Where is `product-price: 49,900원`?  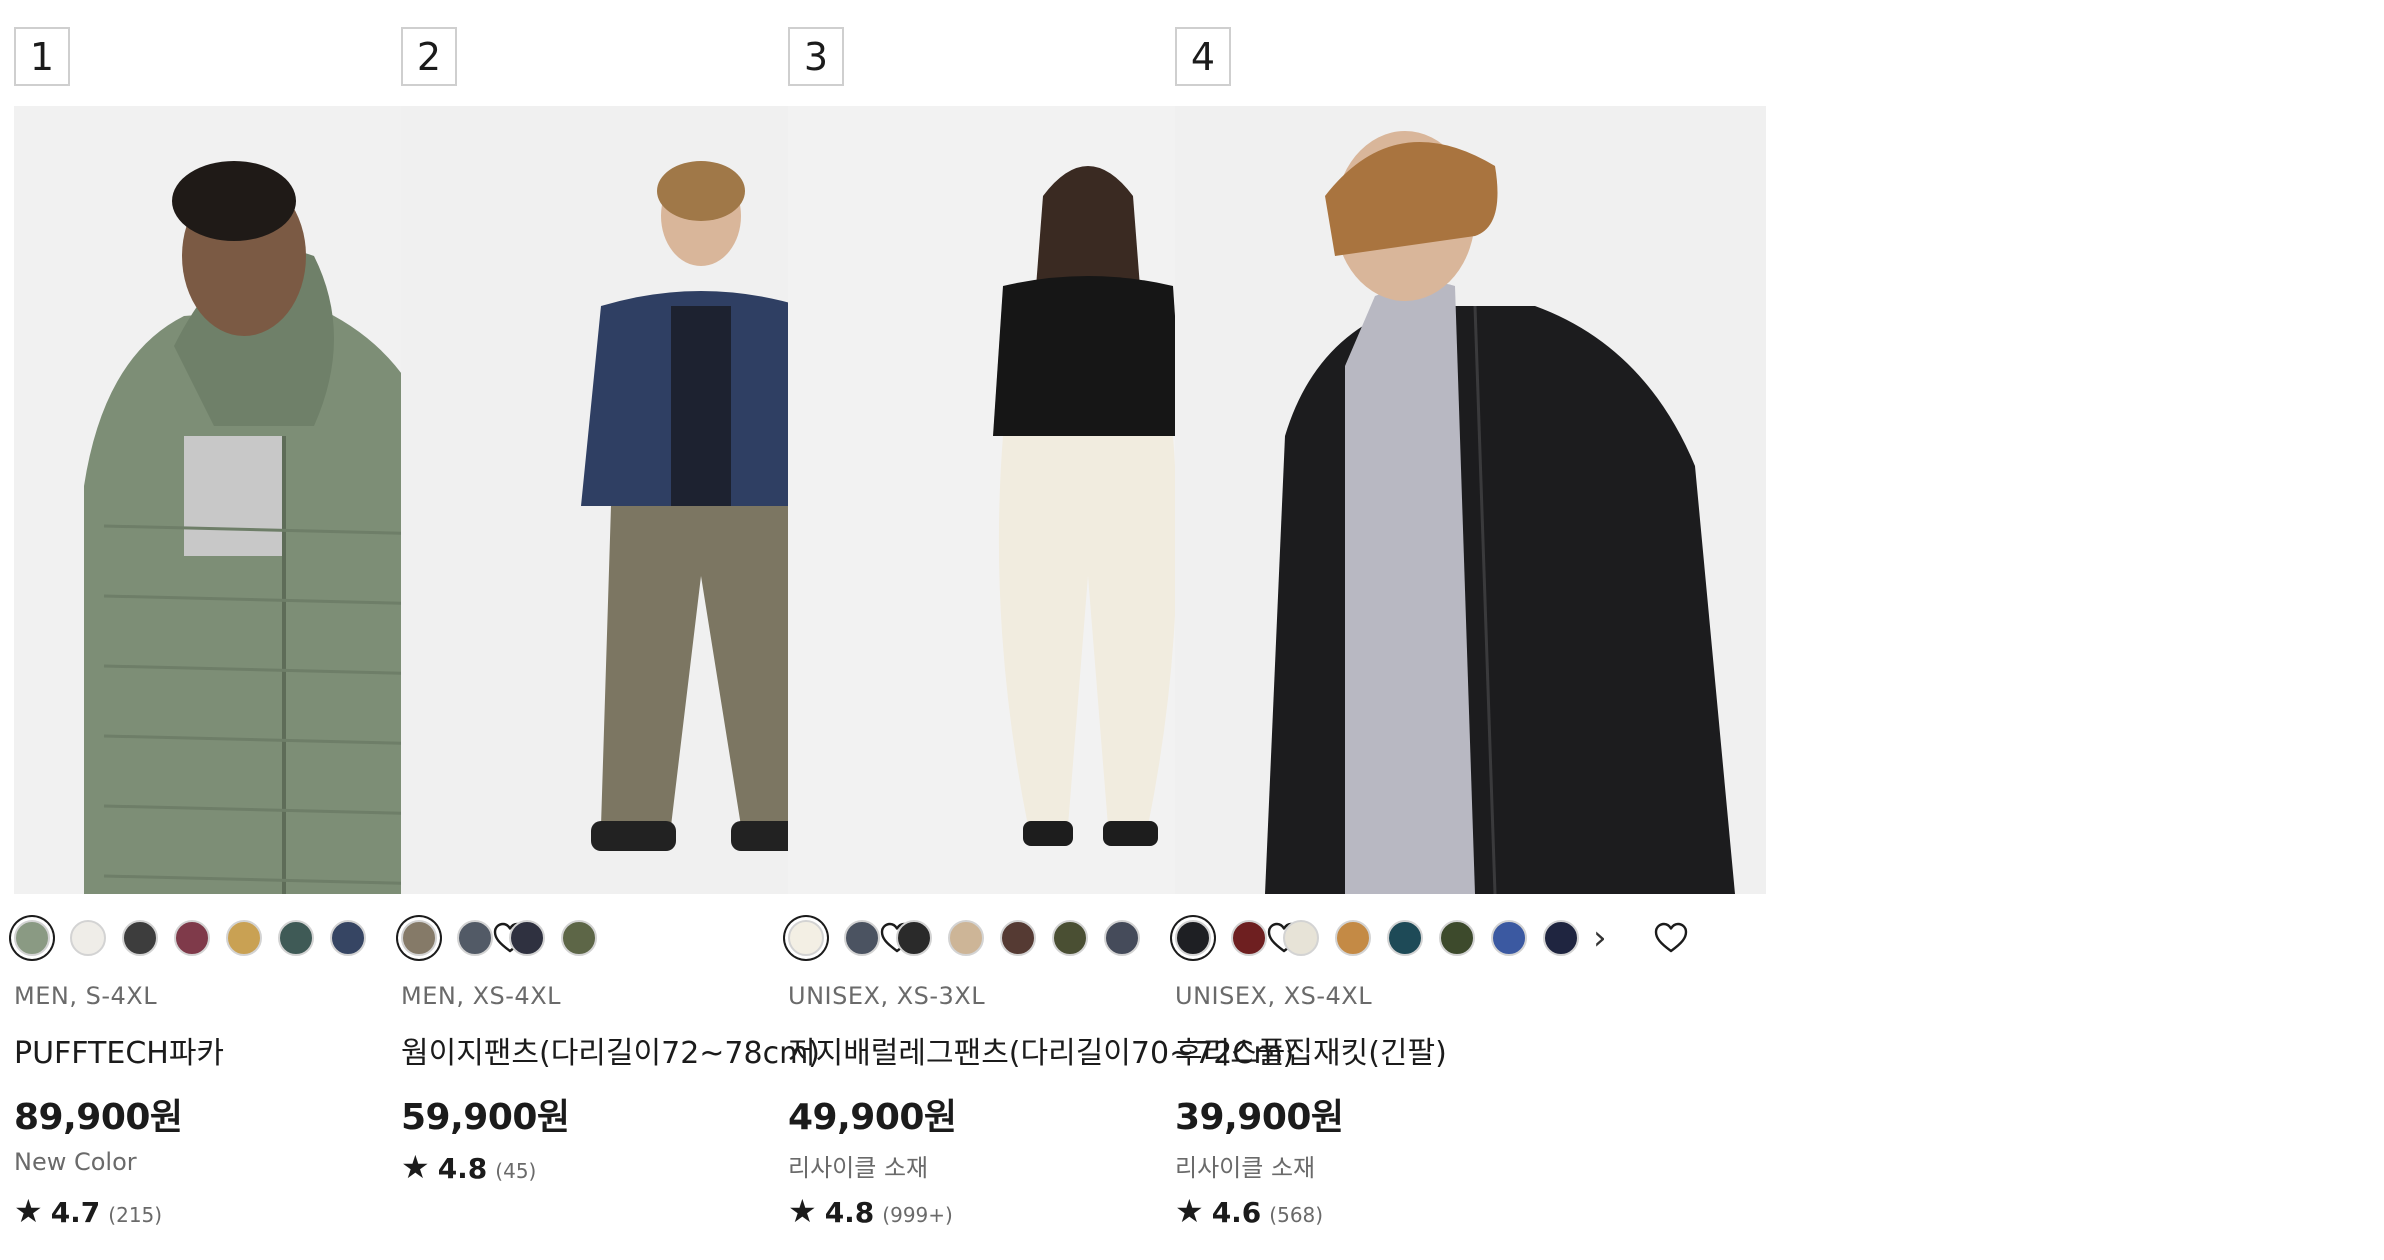 product-price: 49,900원 is located at coordinates (872, 1117).